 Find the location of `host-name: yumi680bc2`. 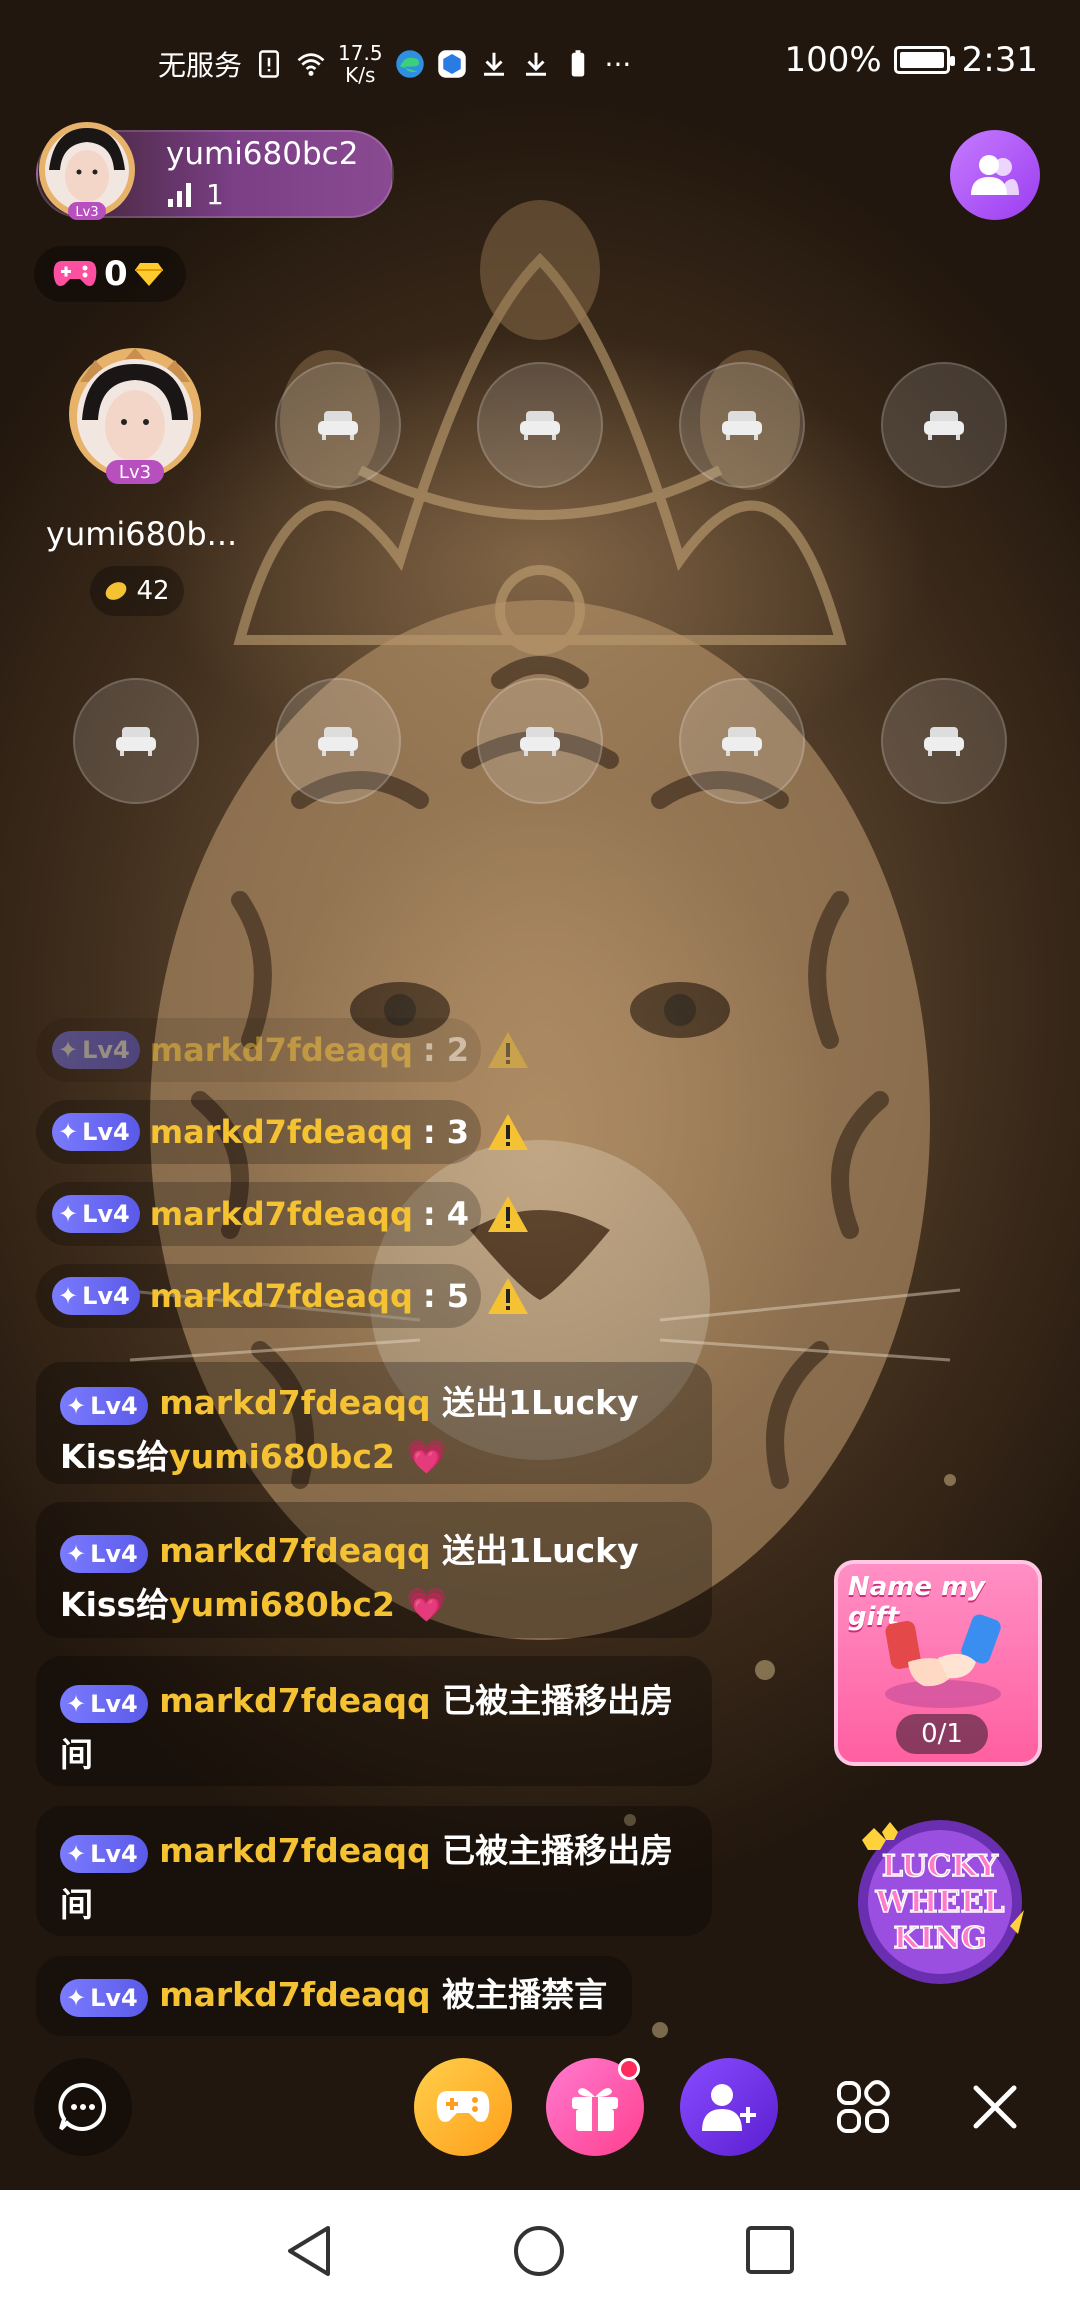

host-name: yumi680bc2 is located at coordinates (262, 154).